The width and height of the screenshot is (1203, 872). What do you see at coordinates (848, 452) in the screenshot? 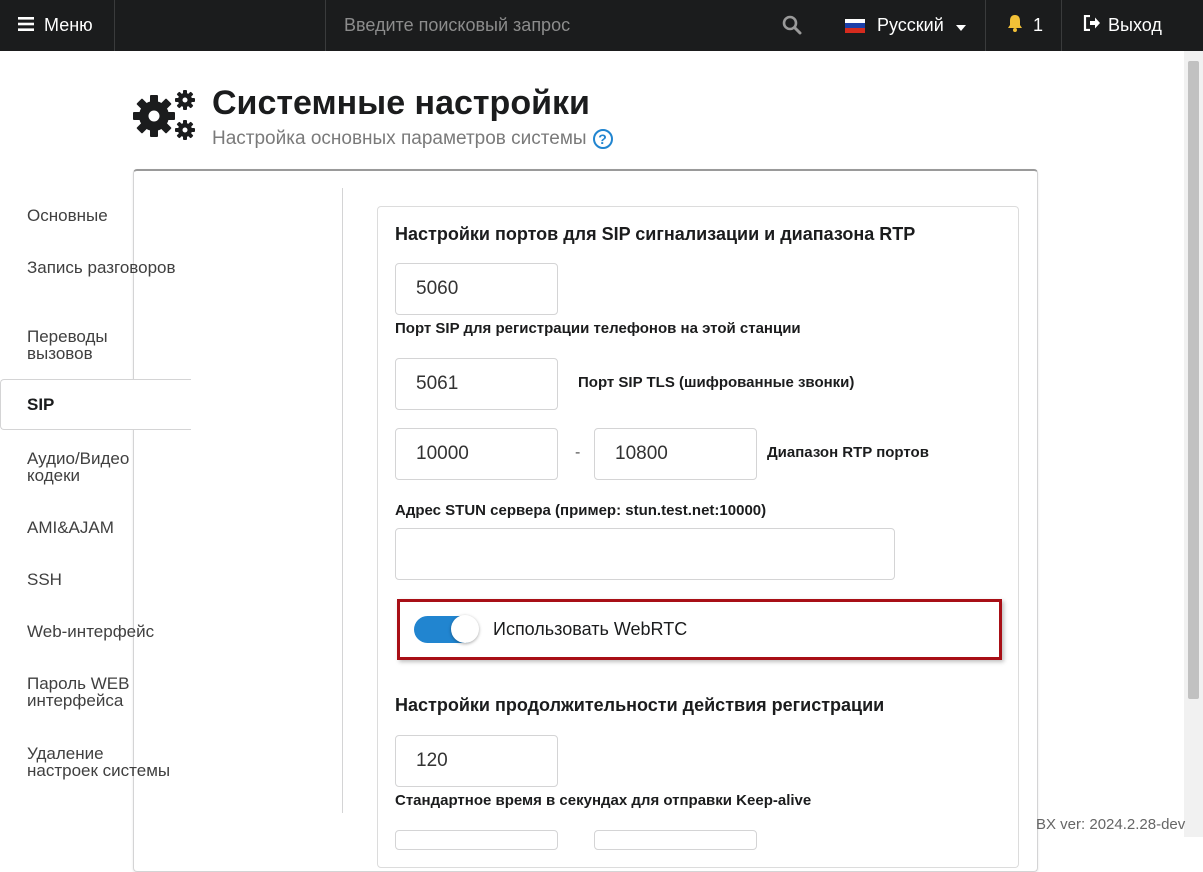
I see `rtp-range-label: Диапазон RTP портов` at bounding box center [848, 452].